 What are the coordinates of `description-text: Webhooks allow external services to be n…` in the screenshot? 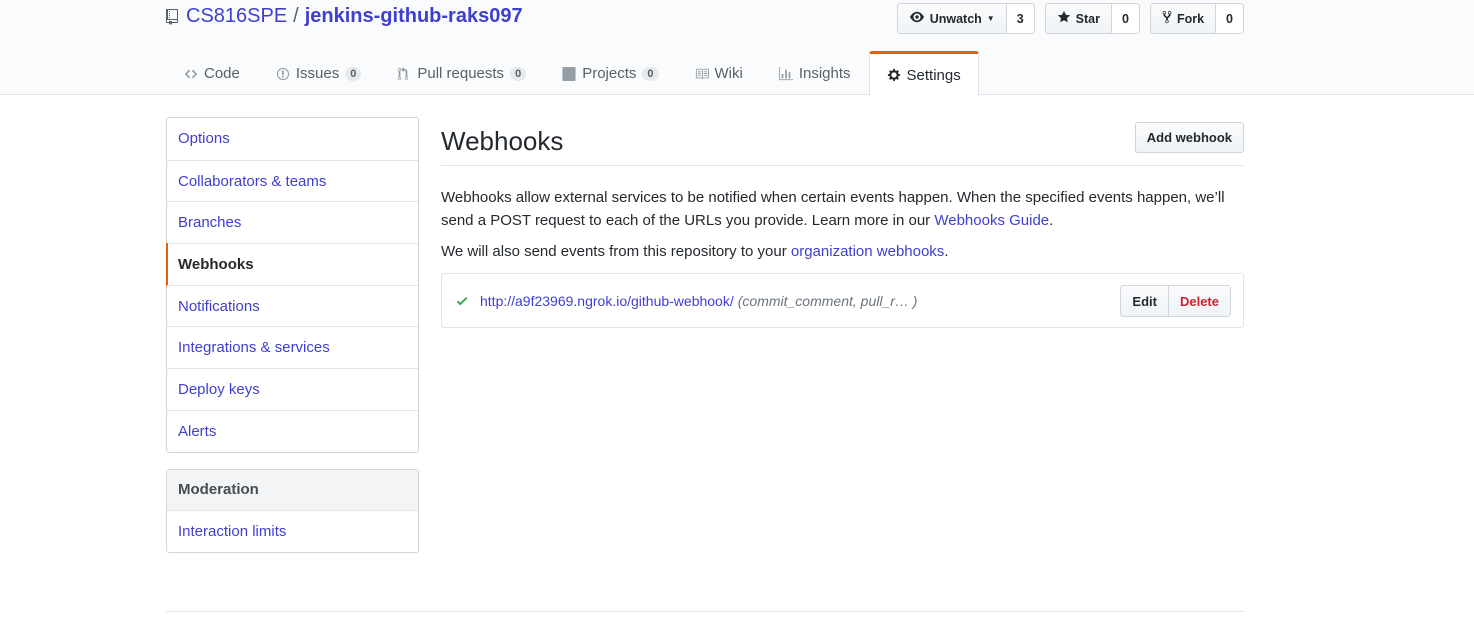 It's located at (833, 209).